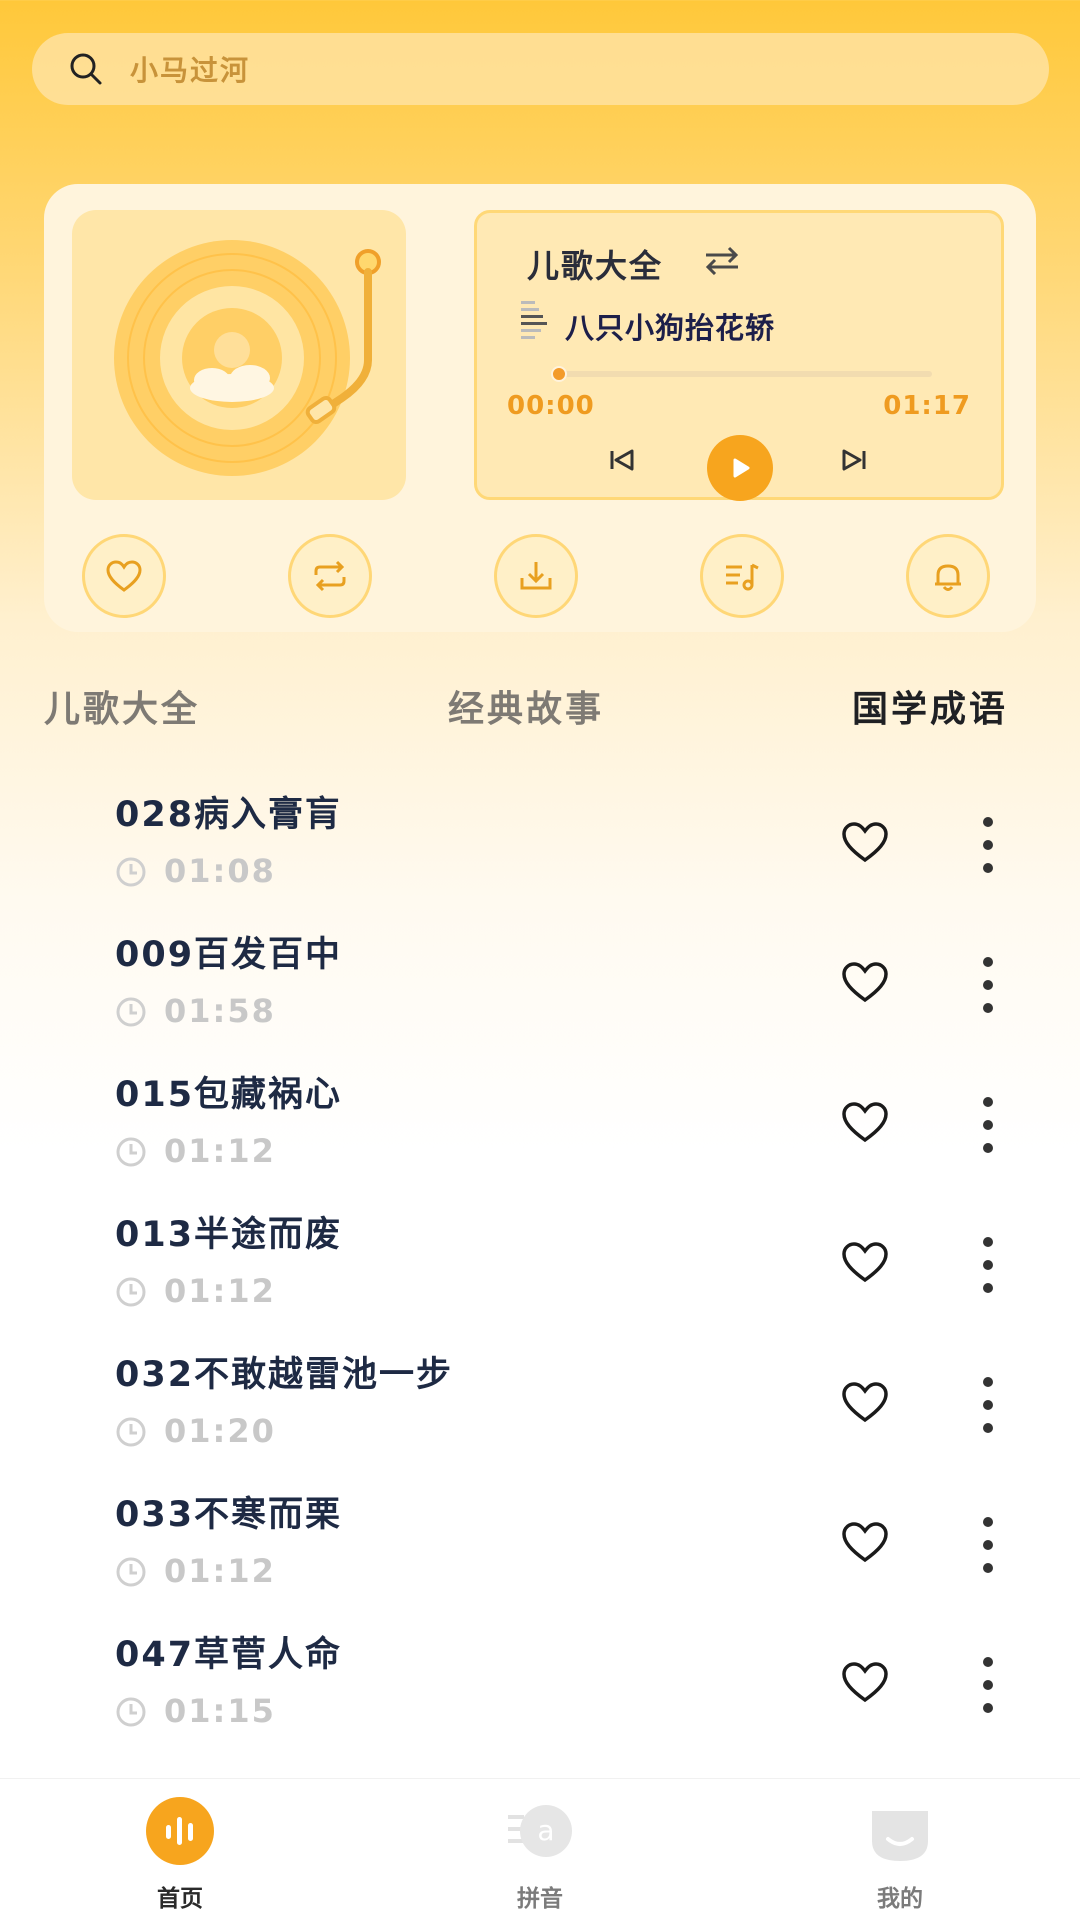 This screenshot has width=1080, height=1921. I want to click on svg-text: a, so click(545, 1830).